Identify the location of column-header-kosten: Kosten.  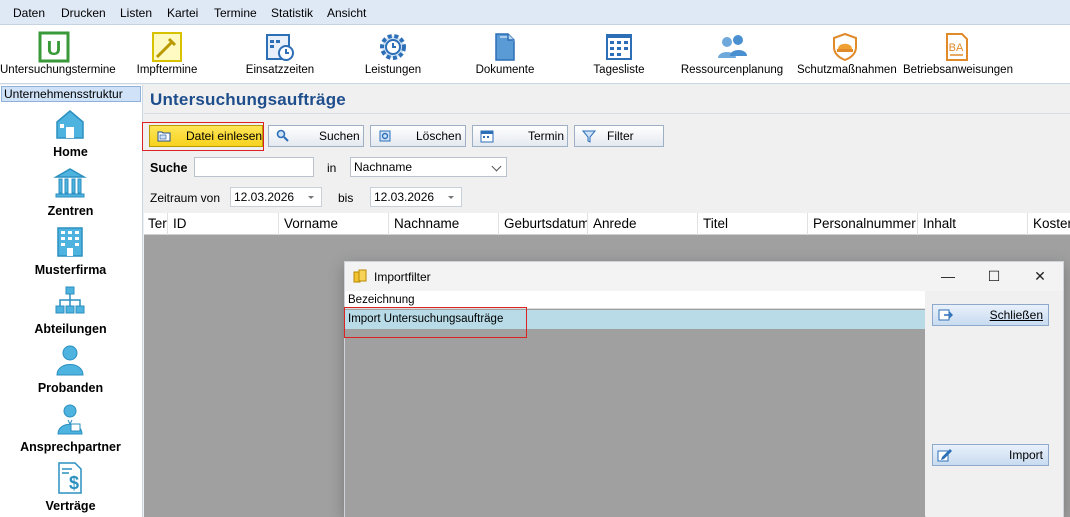
(1049, 224).